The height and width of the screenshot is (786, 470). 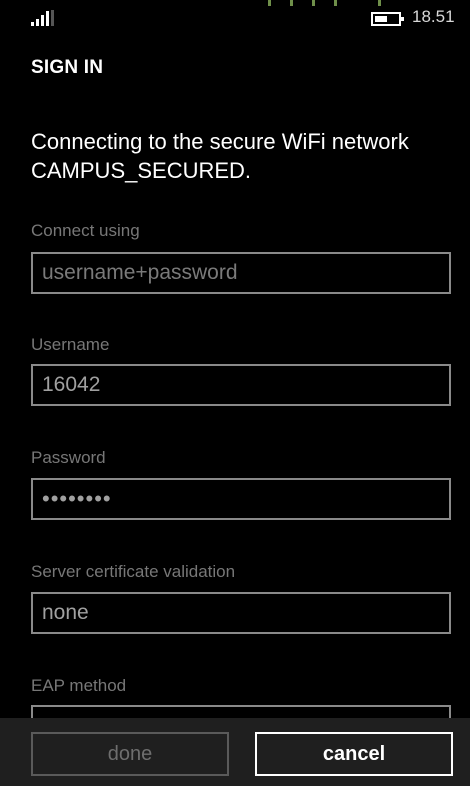 I want to click on status-bar: 18.51, so click(x=235, y=18).